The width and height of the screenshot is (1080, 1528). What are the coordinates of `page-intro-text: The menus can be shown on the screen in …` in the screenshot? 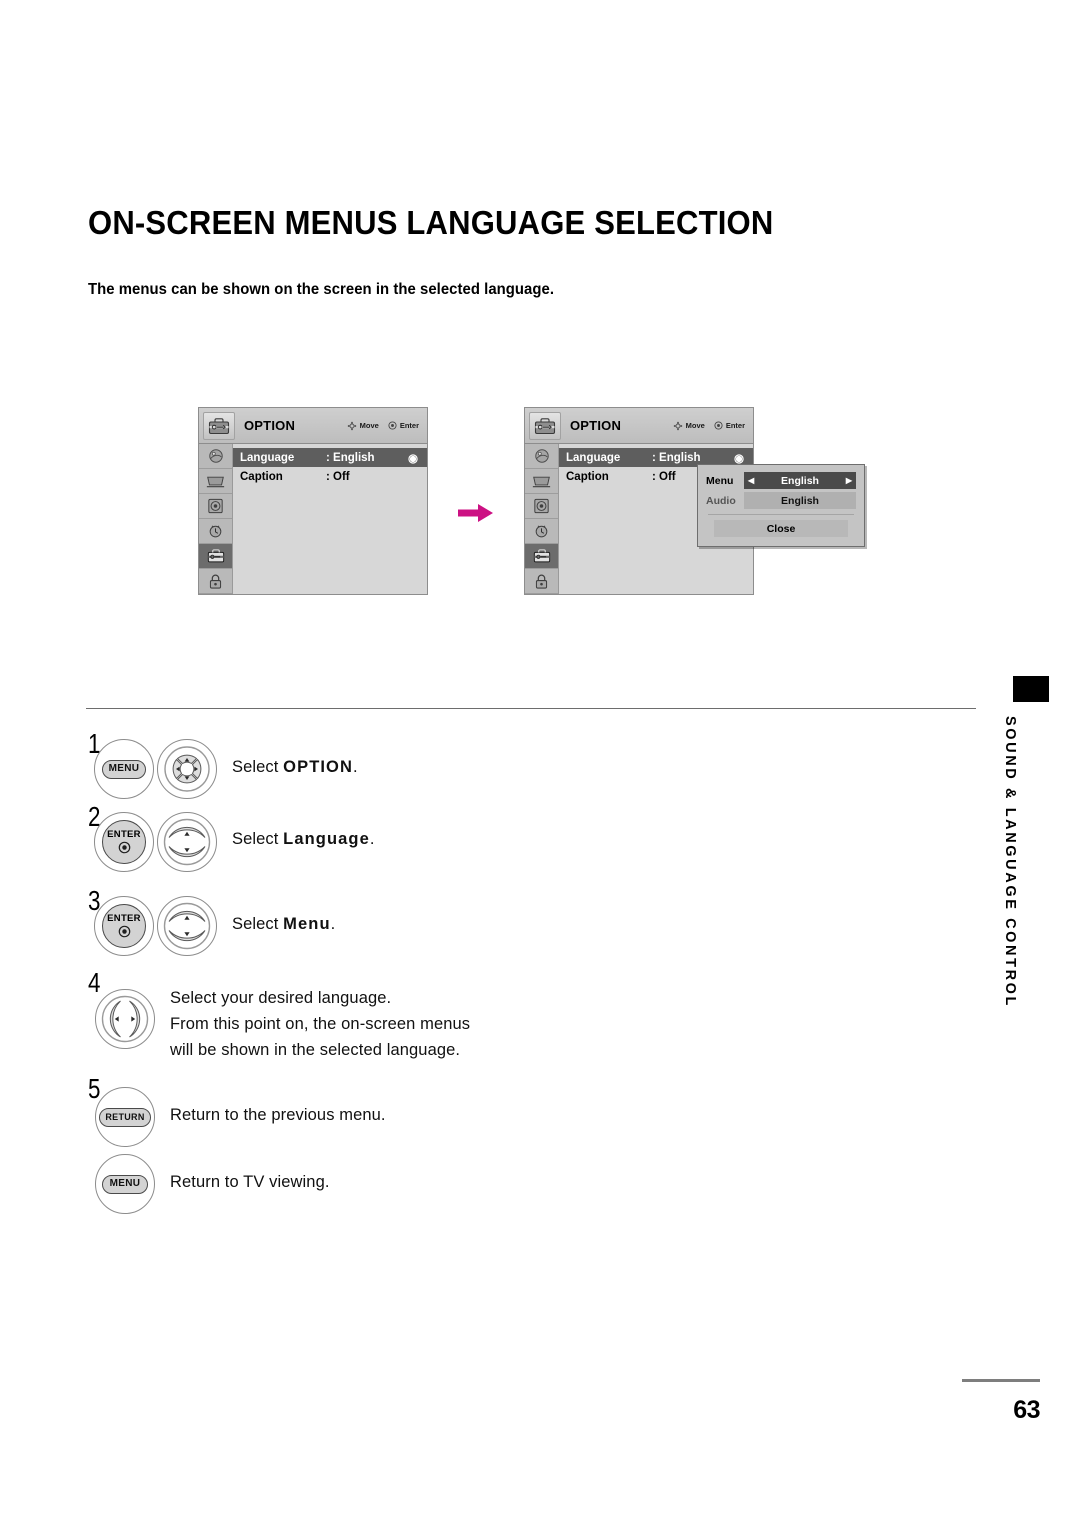 It's located at (321, 289).